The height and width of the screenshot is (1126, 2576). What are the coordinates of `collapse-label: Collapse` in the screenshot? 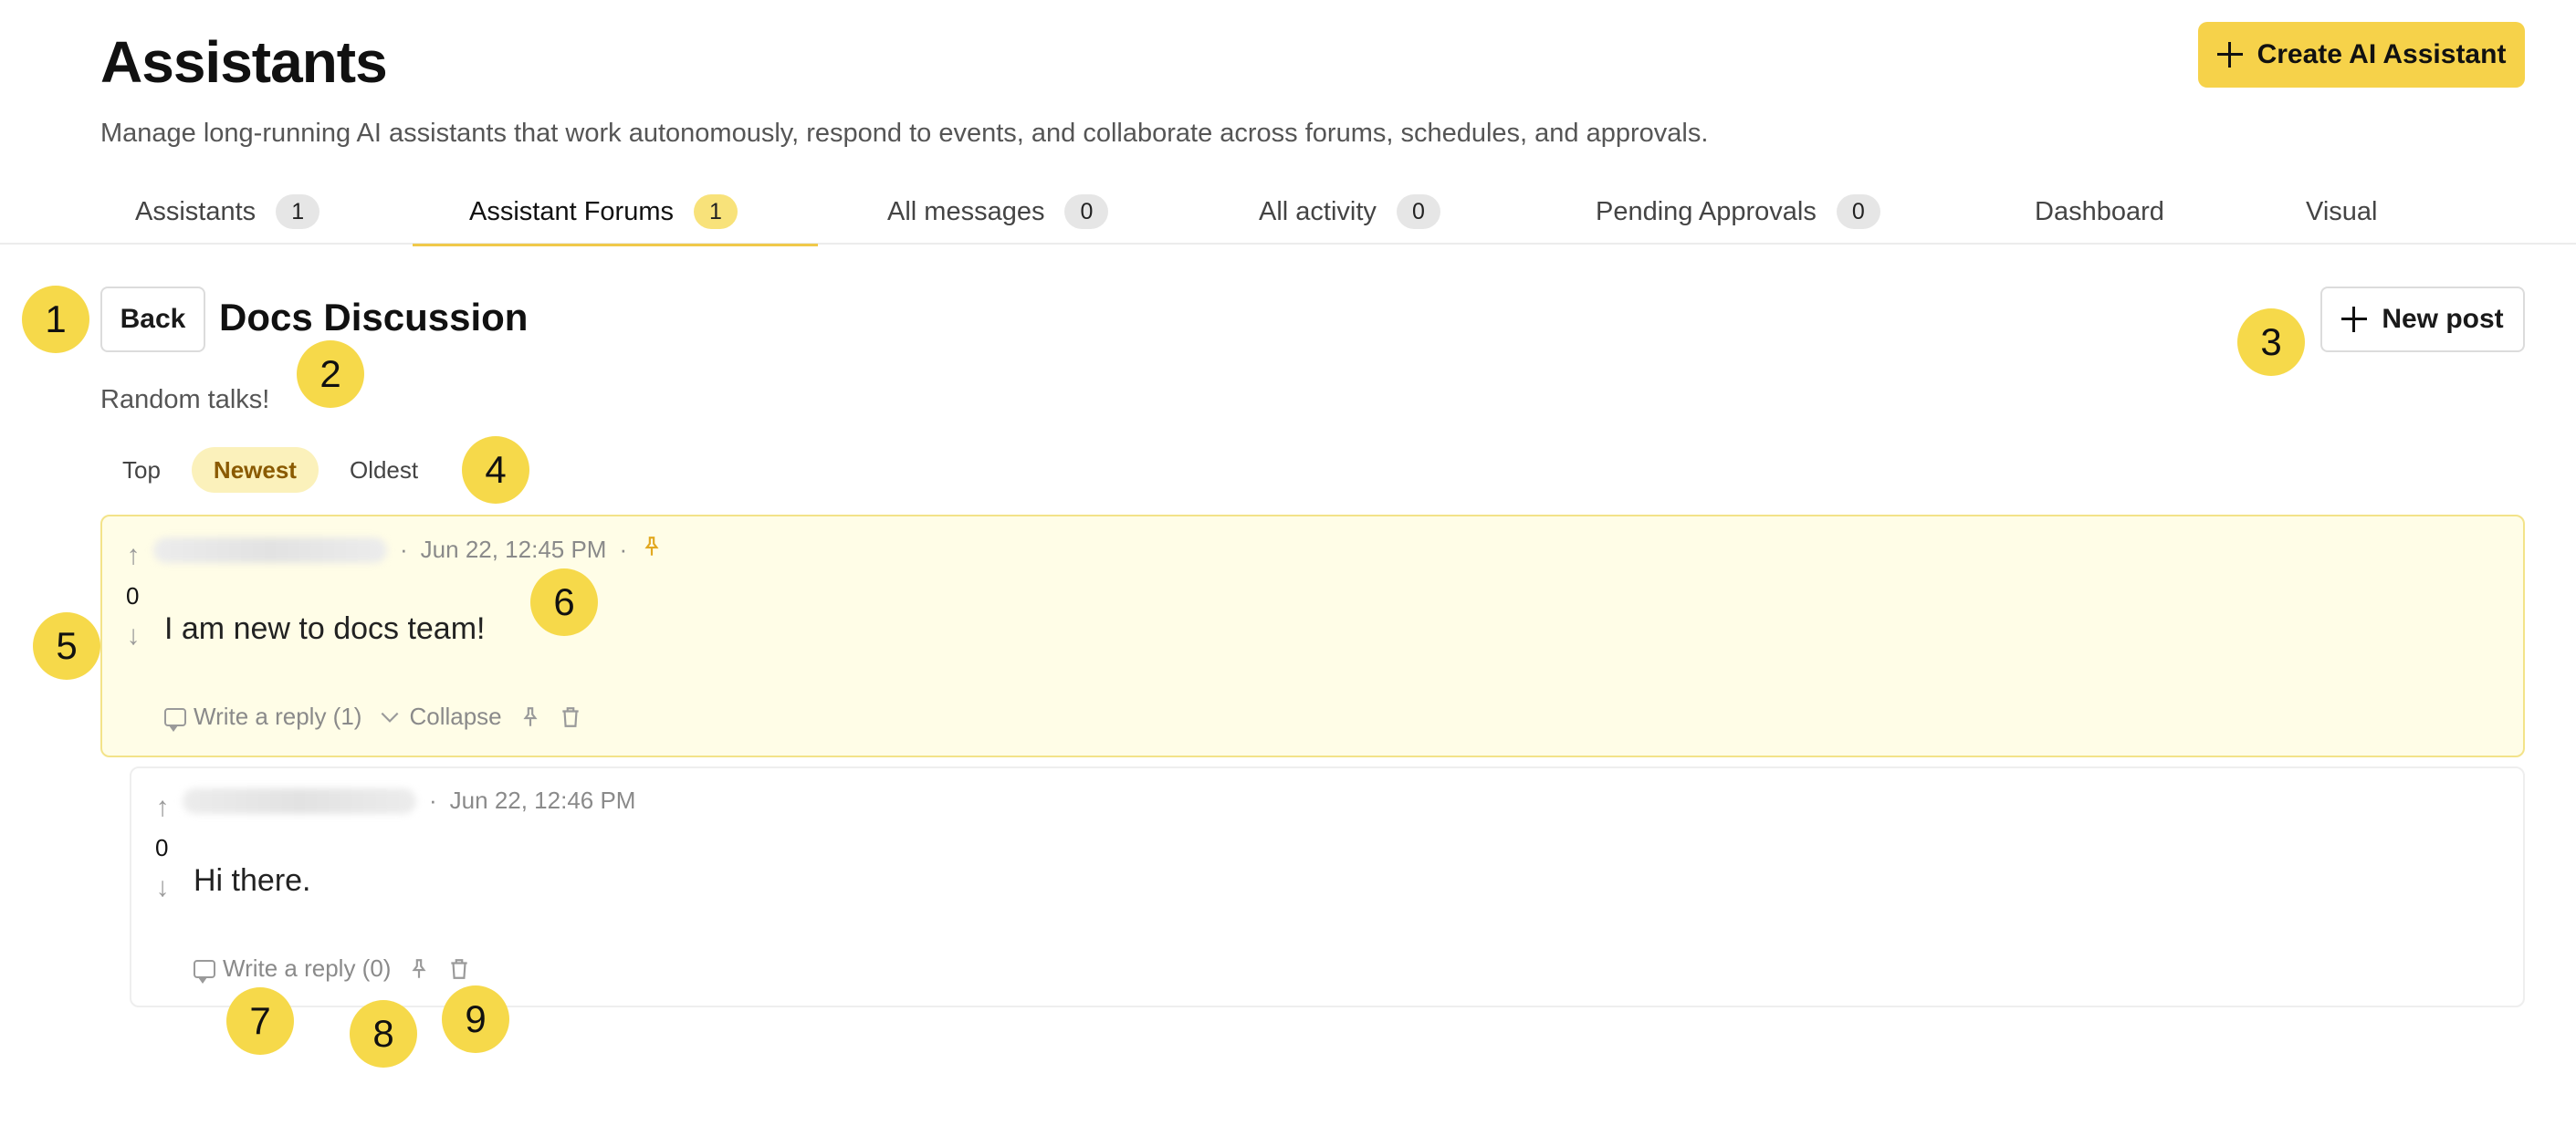 It's located at (456, 716).